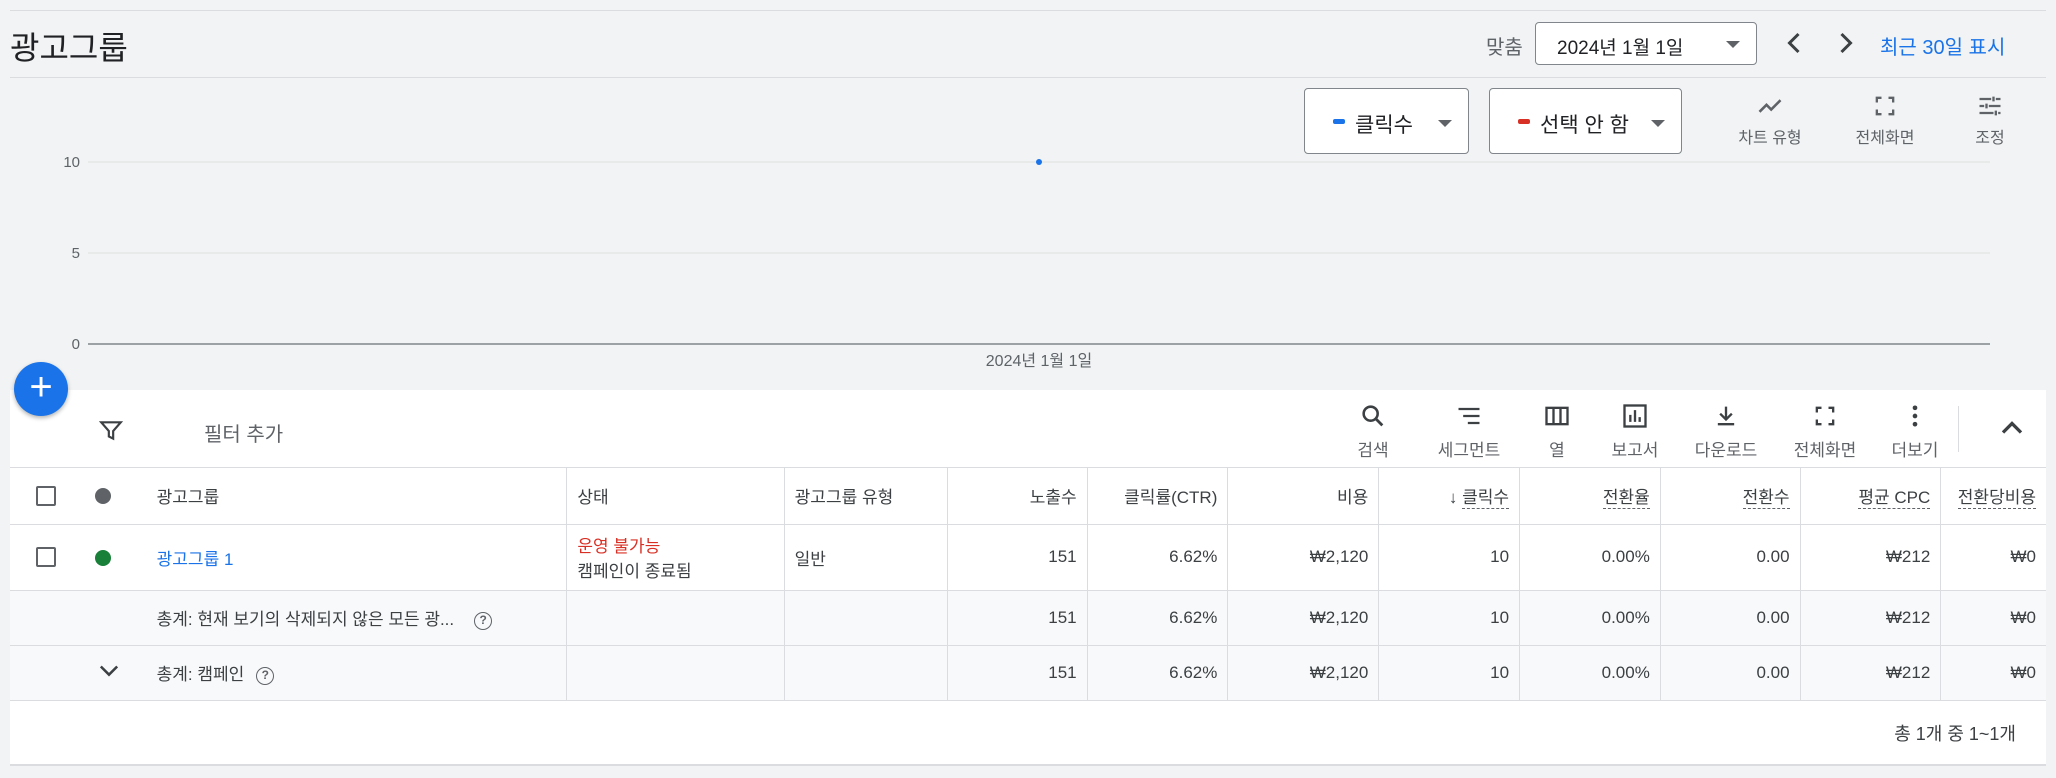  I want to click on adgroup-name-link: 광고그룹 1, so click(195, 559).